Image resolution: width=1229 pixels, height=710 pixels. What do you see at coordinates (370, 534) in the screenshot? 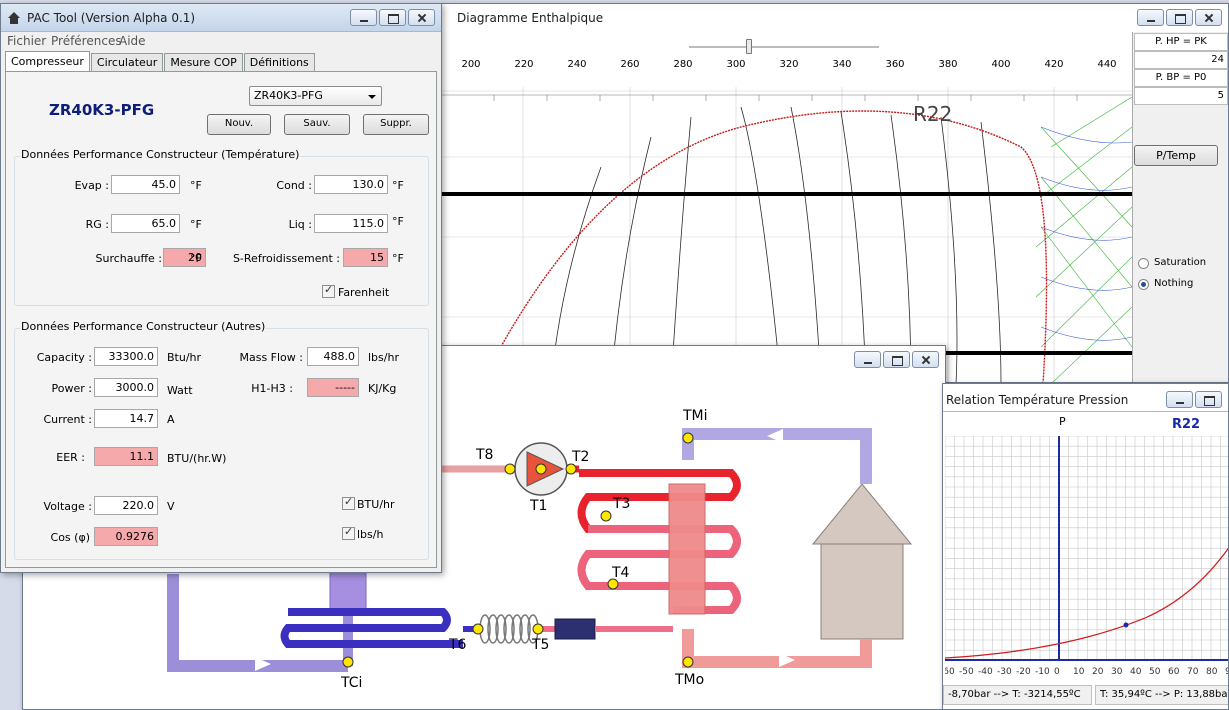
I see `lbs-checkbox-label: lbs/h` at bounding box center [370, 534].